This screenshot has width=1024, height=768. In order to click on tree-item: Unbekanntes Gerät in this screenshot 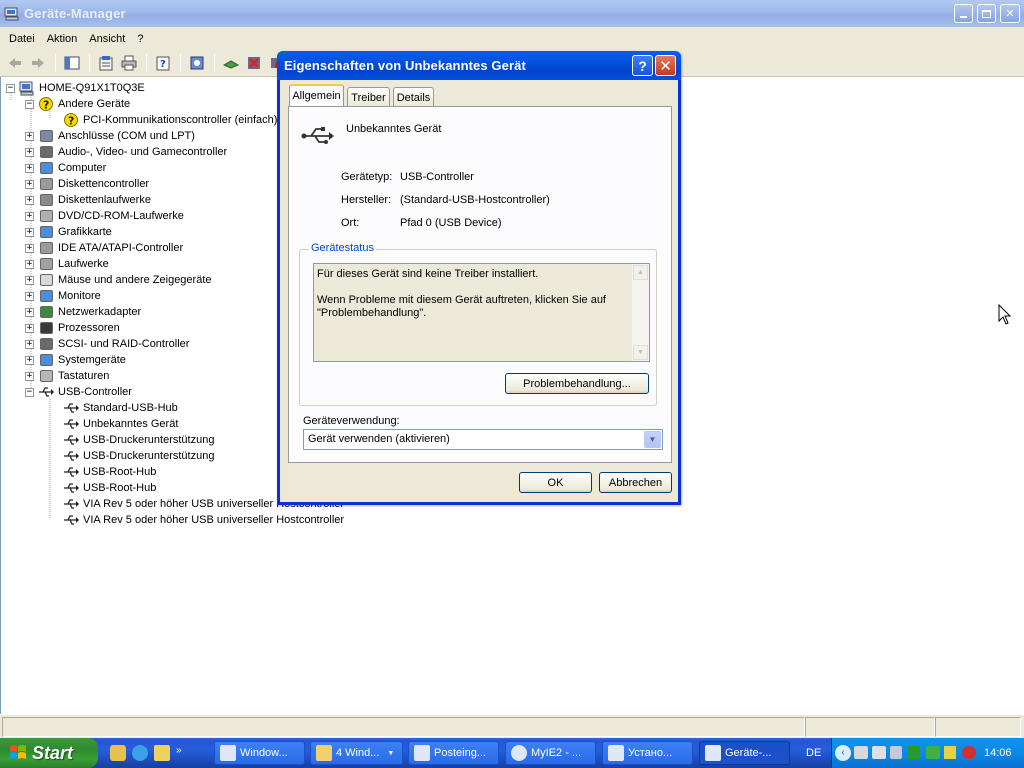, I will do `click(120, 424)`.